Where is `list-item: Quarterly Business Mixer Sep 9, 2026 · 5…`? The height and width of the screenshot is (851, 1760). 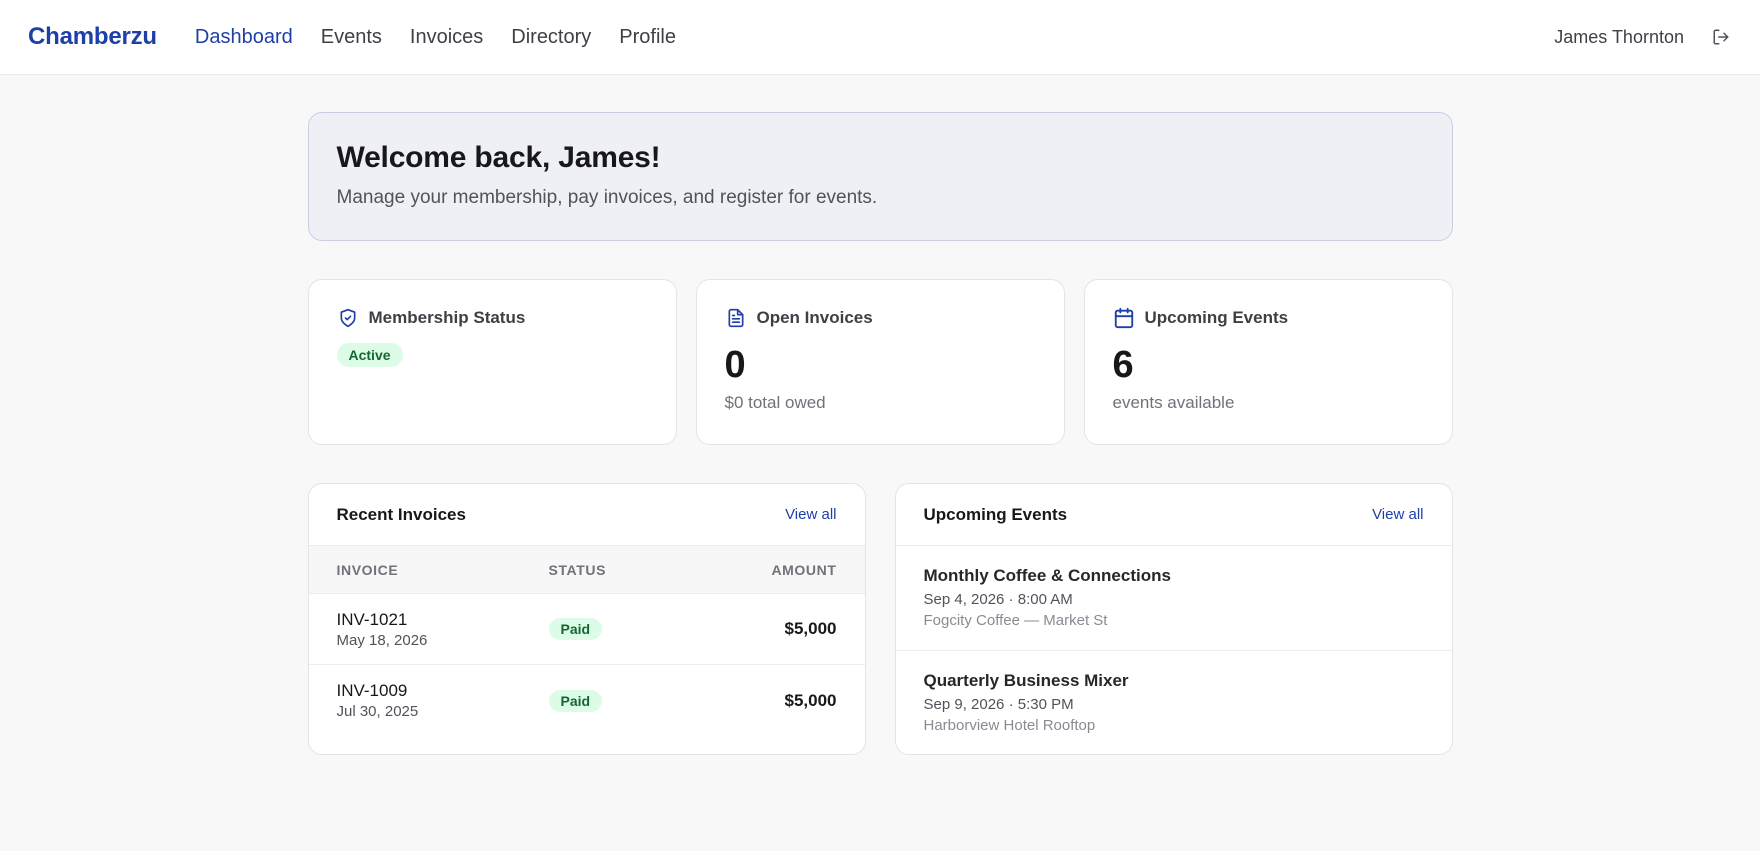 list-item: Quarterly Business Mixer Sep 9, 2026 · 5… is located at coordinates (1174, 702).